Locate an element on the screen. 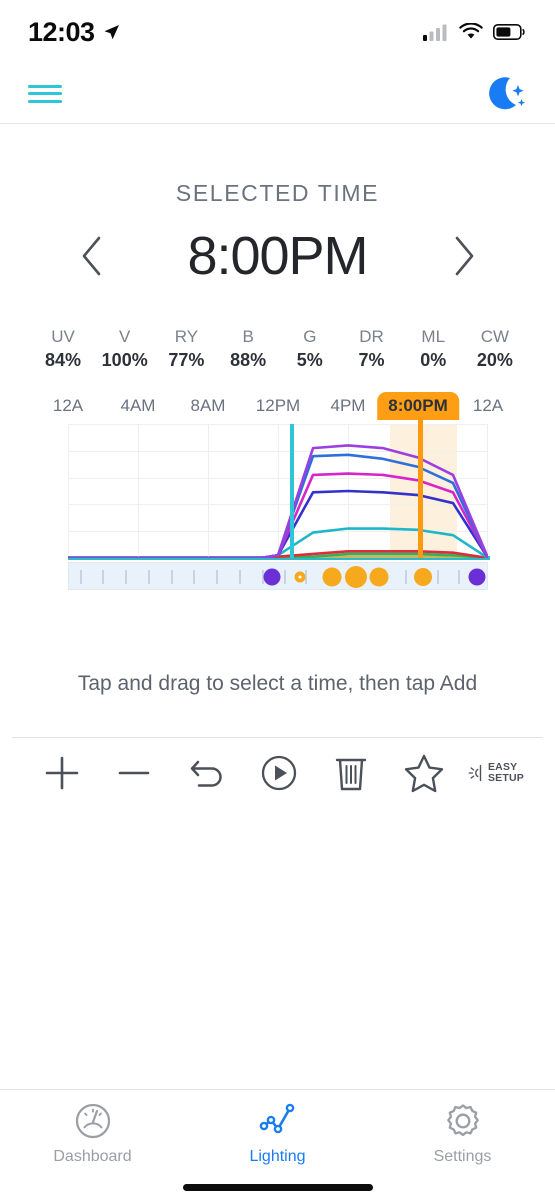  channel-value: 20% is located at coordinates (494, 360).